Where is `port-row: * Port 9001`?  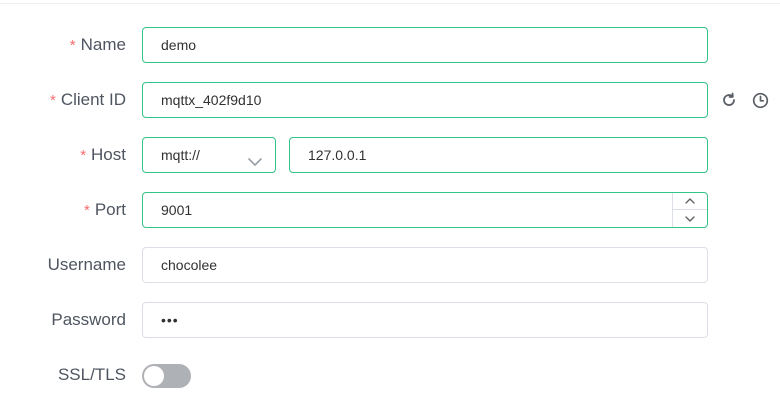
port-row: * Port 9001 is located at coordinates (390, 210).